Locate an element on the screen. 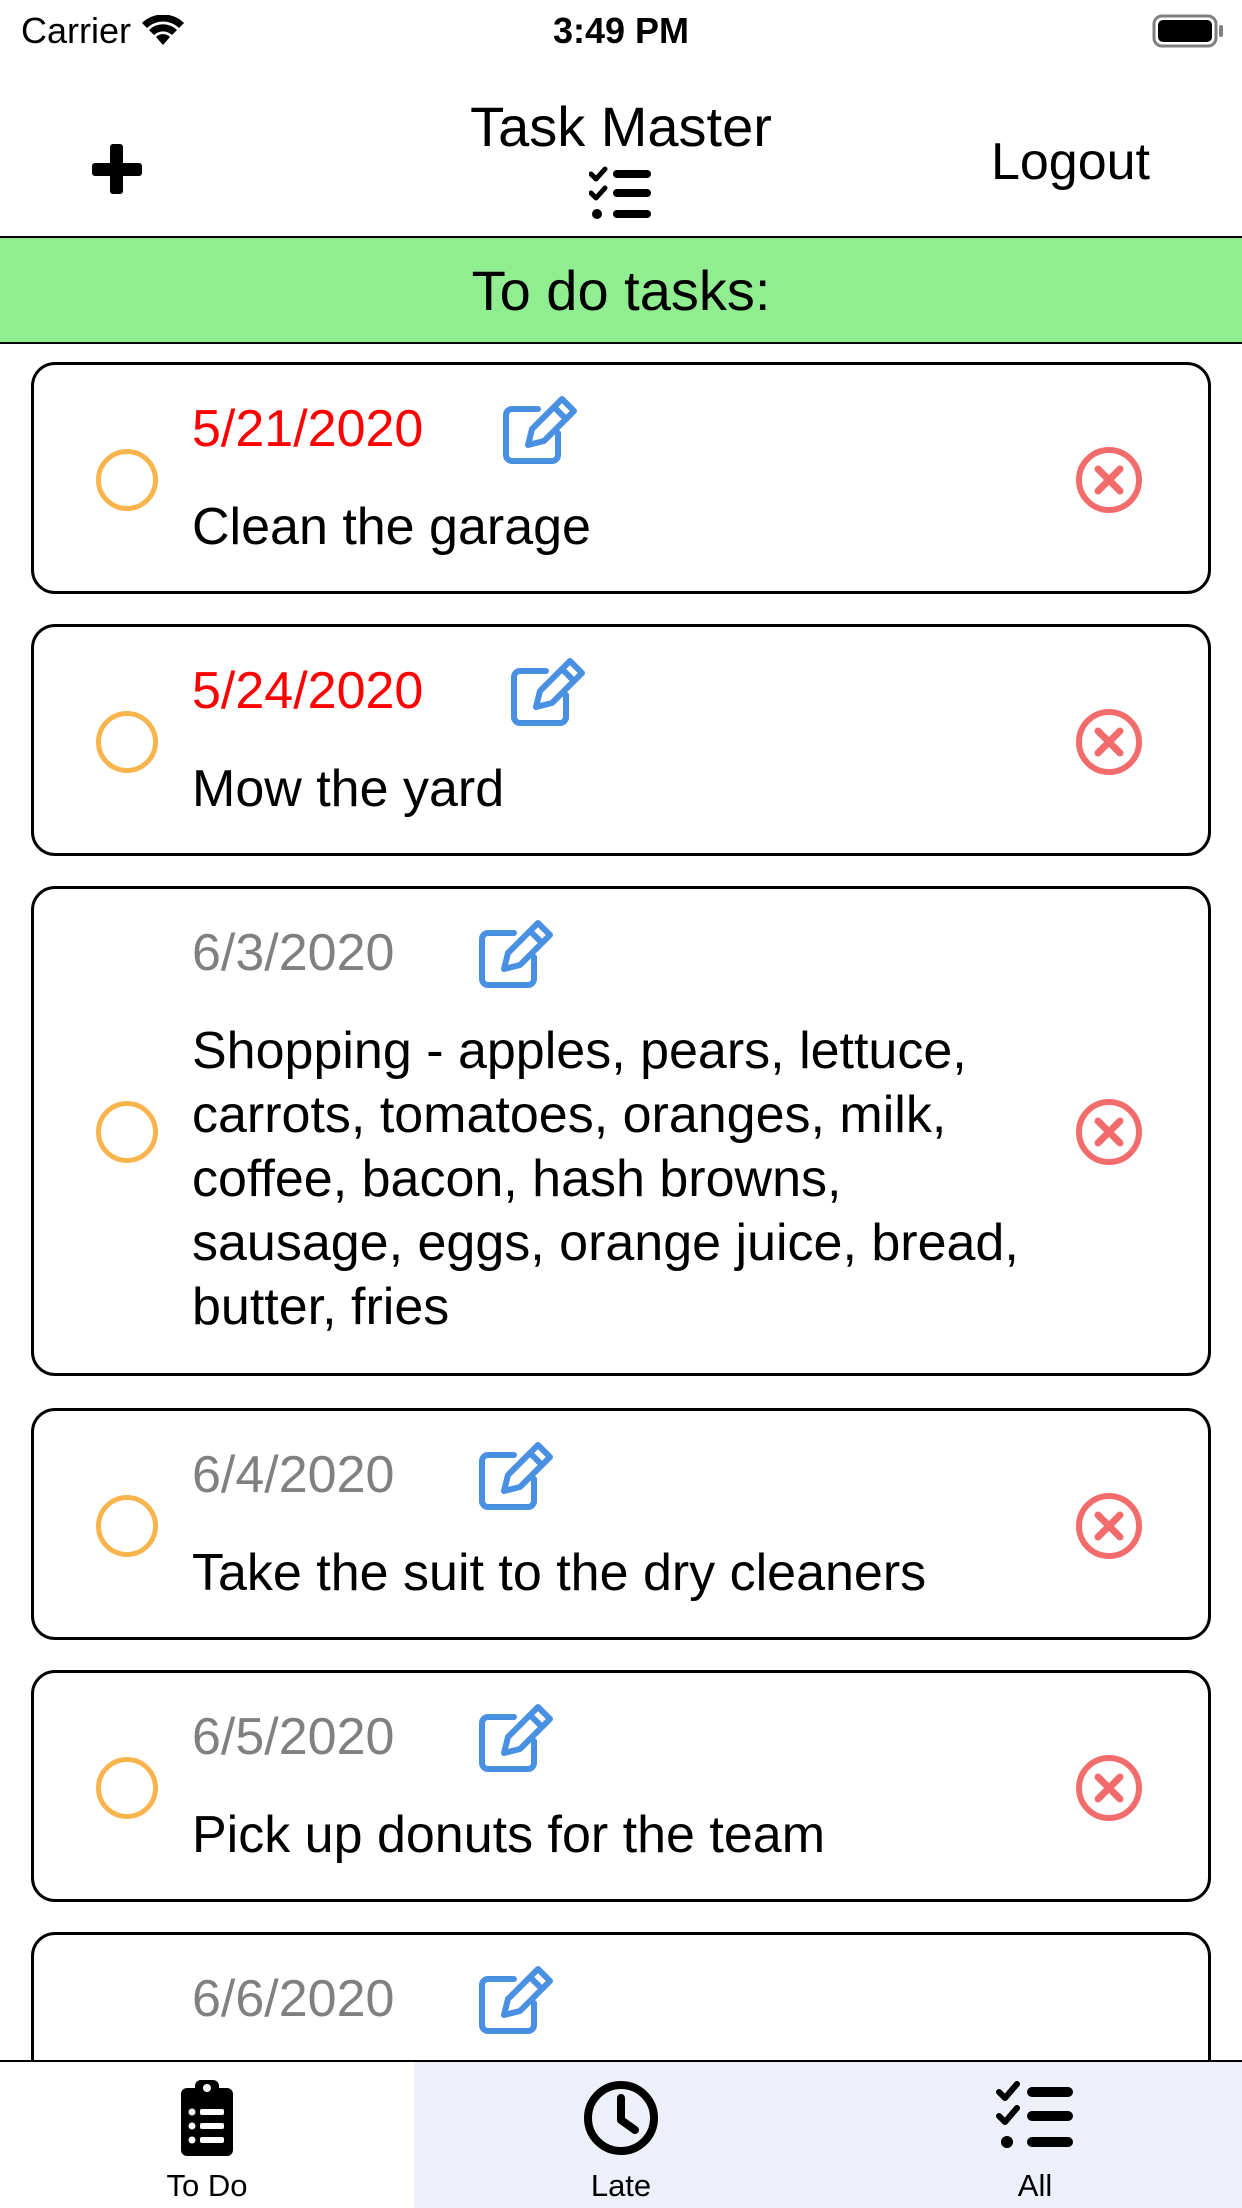 The height and width of the screenshot is (2208, 1242). nav-bar: Task Master Logout is located at coordinates (621, 150).